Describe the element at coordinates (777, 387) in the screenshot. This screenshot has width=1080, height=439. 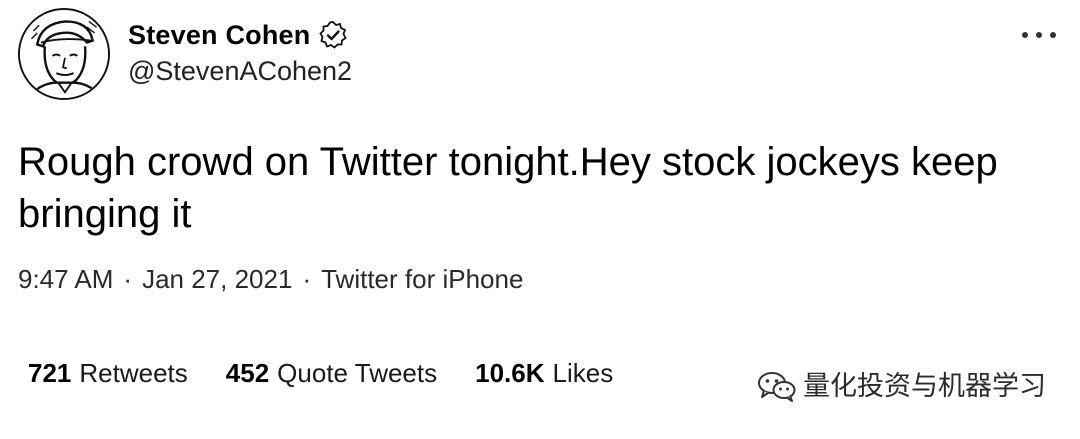
I see `wechat-icon` at that location.